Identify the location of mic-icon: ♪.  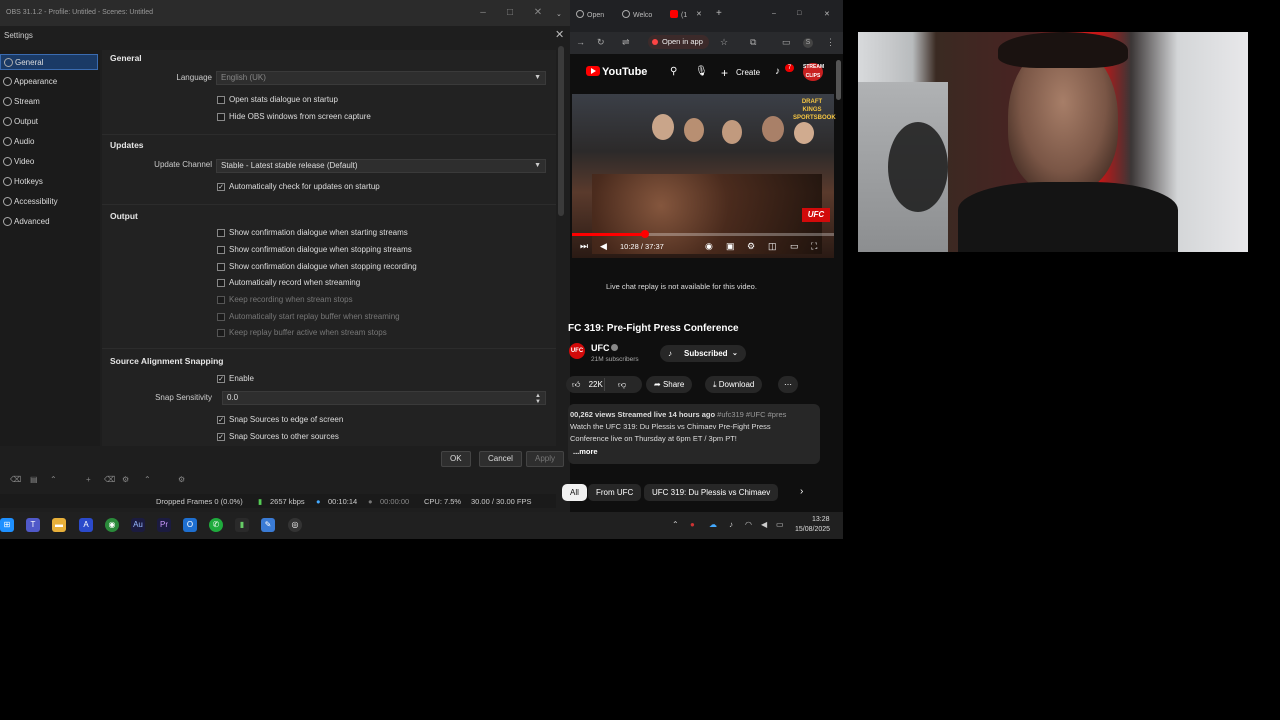
(731, 524).